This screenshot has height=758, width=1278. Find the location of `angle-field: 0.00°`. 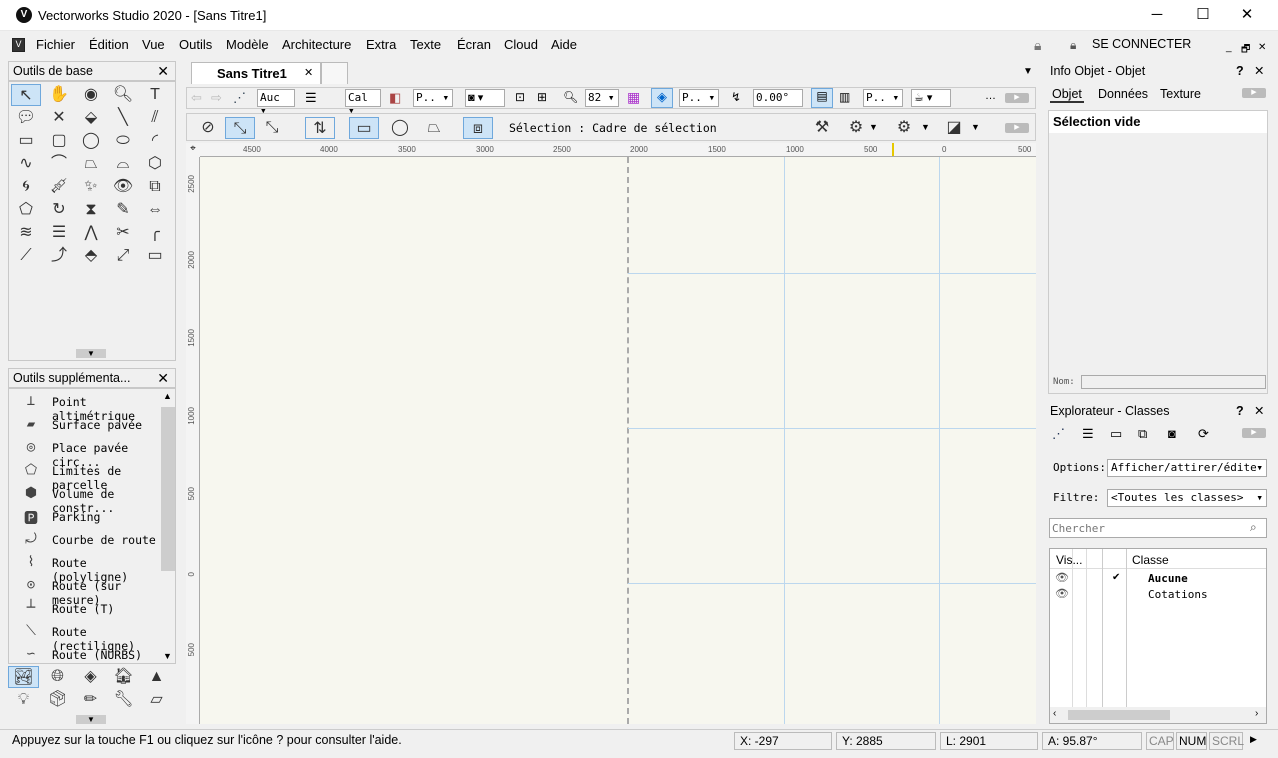

angle-field: 0.00° is located at coordinates (778, 98).